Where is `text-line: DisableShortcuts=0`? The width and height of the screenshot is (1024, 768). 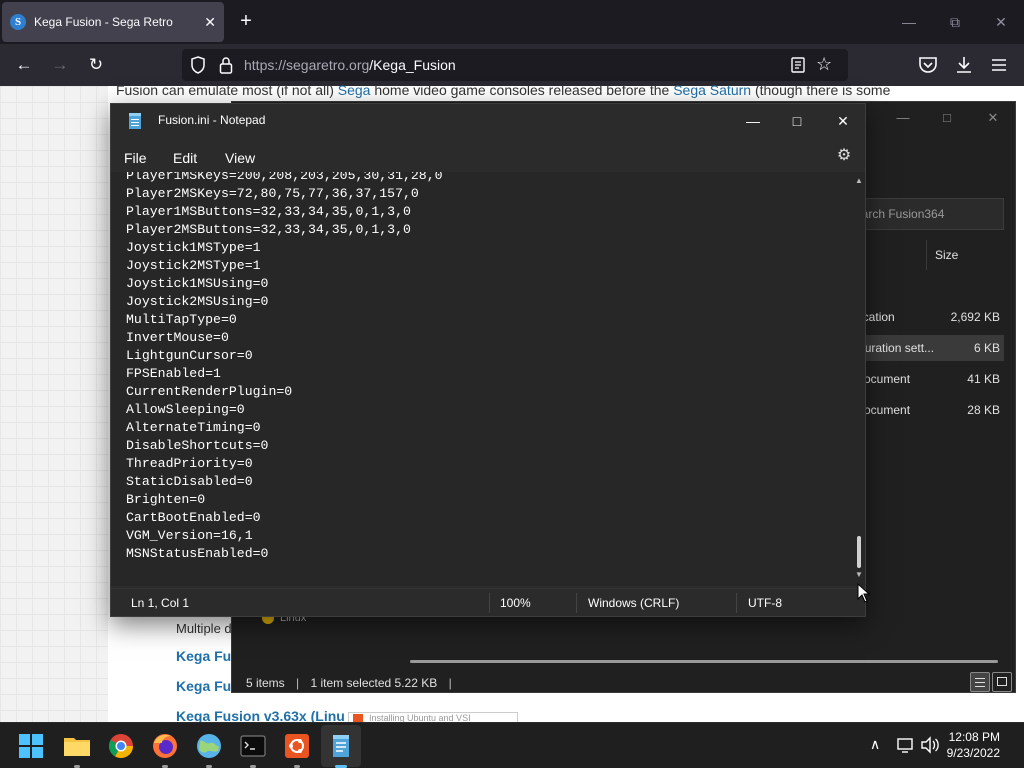 text-line: DisableShortcuts=0 is located at coordinates (197, 445).